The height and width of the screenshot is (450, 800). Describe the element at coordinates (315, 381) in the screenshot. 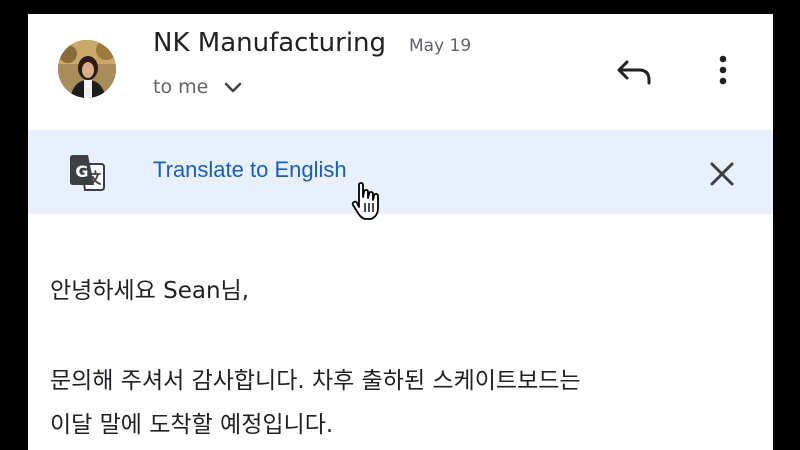

I see `email-body-line: 문의해 주셔서 감사합니다. 차후 출하된 스케이트보드는` at that location.